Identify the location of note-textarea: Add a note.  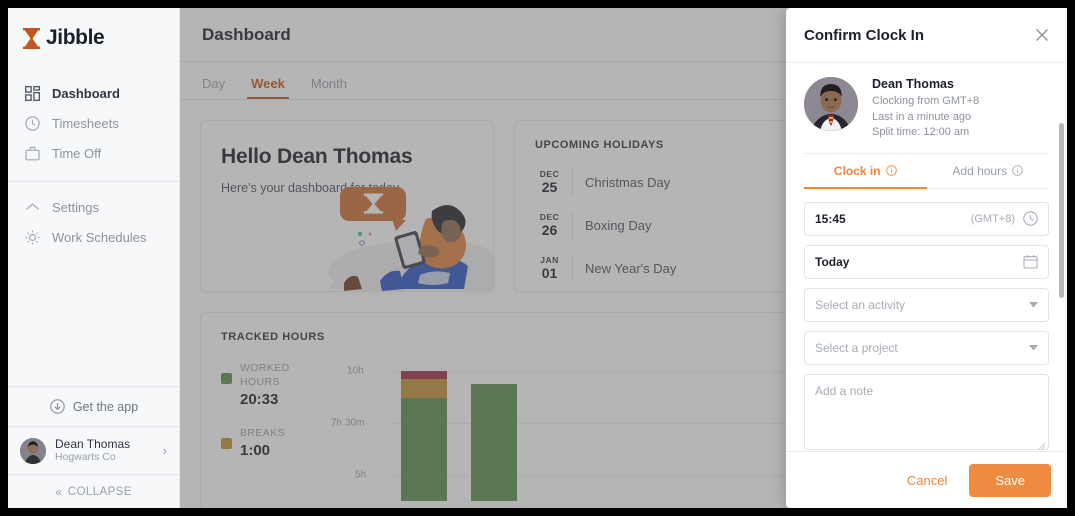
(926, 411).